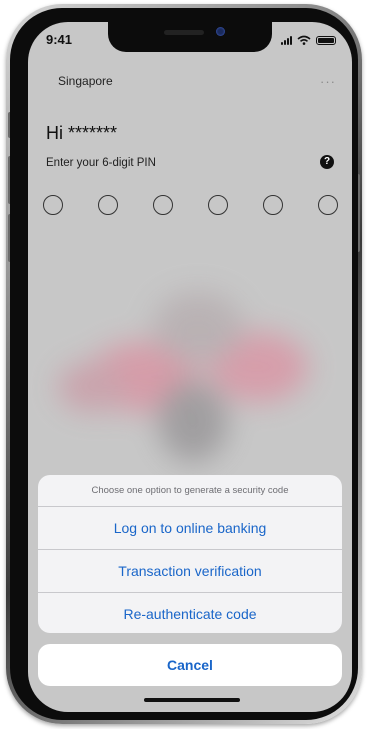  What do you see at coordinates (327, 162) in the screenshot?
I see `help-icon: ?` at bounding box center [327, 162].